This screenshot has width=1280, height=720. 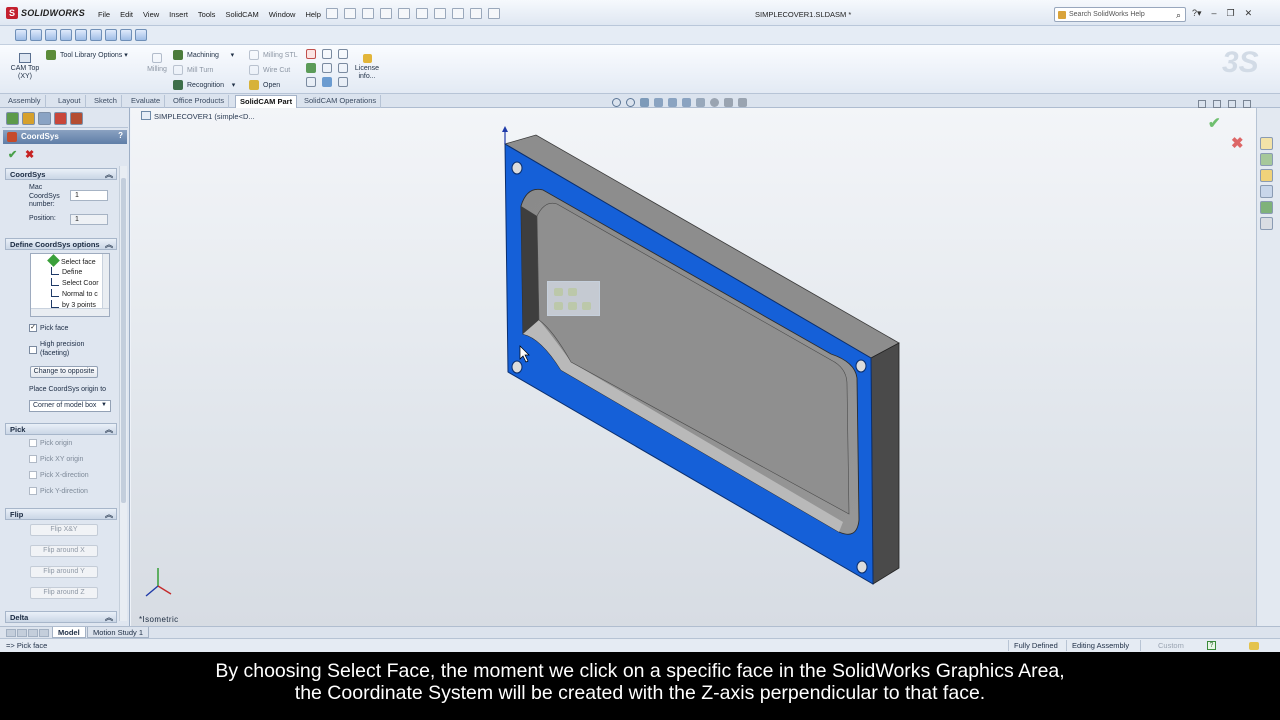 I want to click on toolbar-button-1-icon, so click(x=21, y=35).